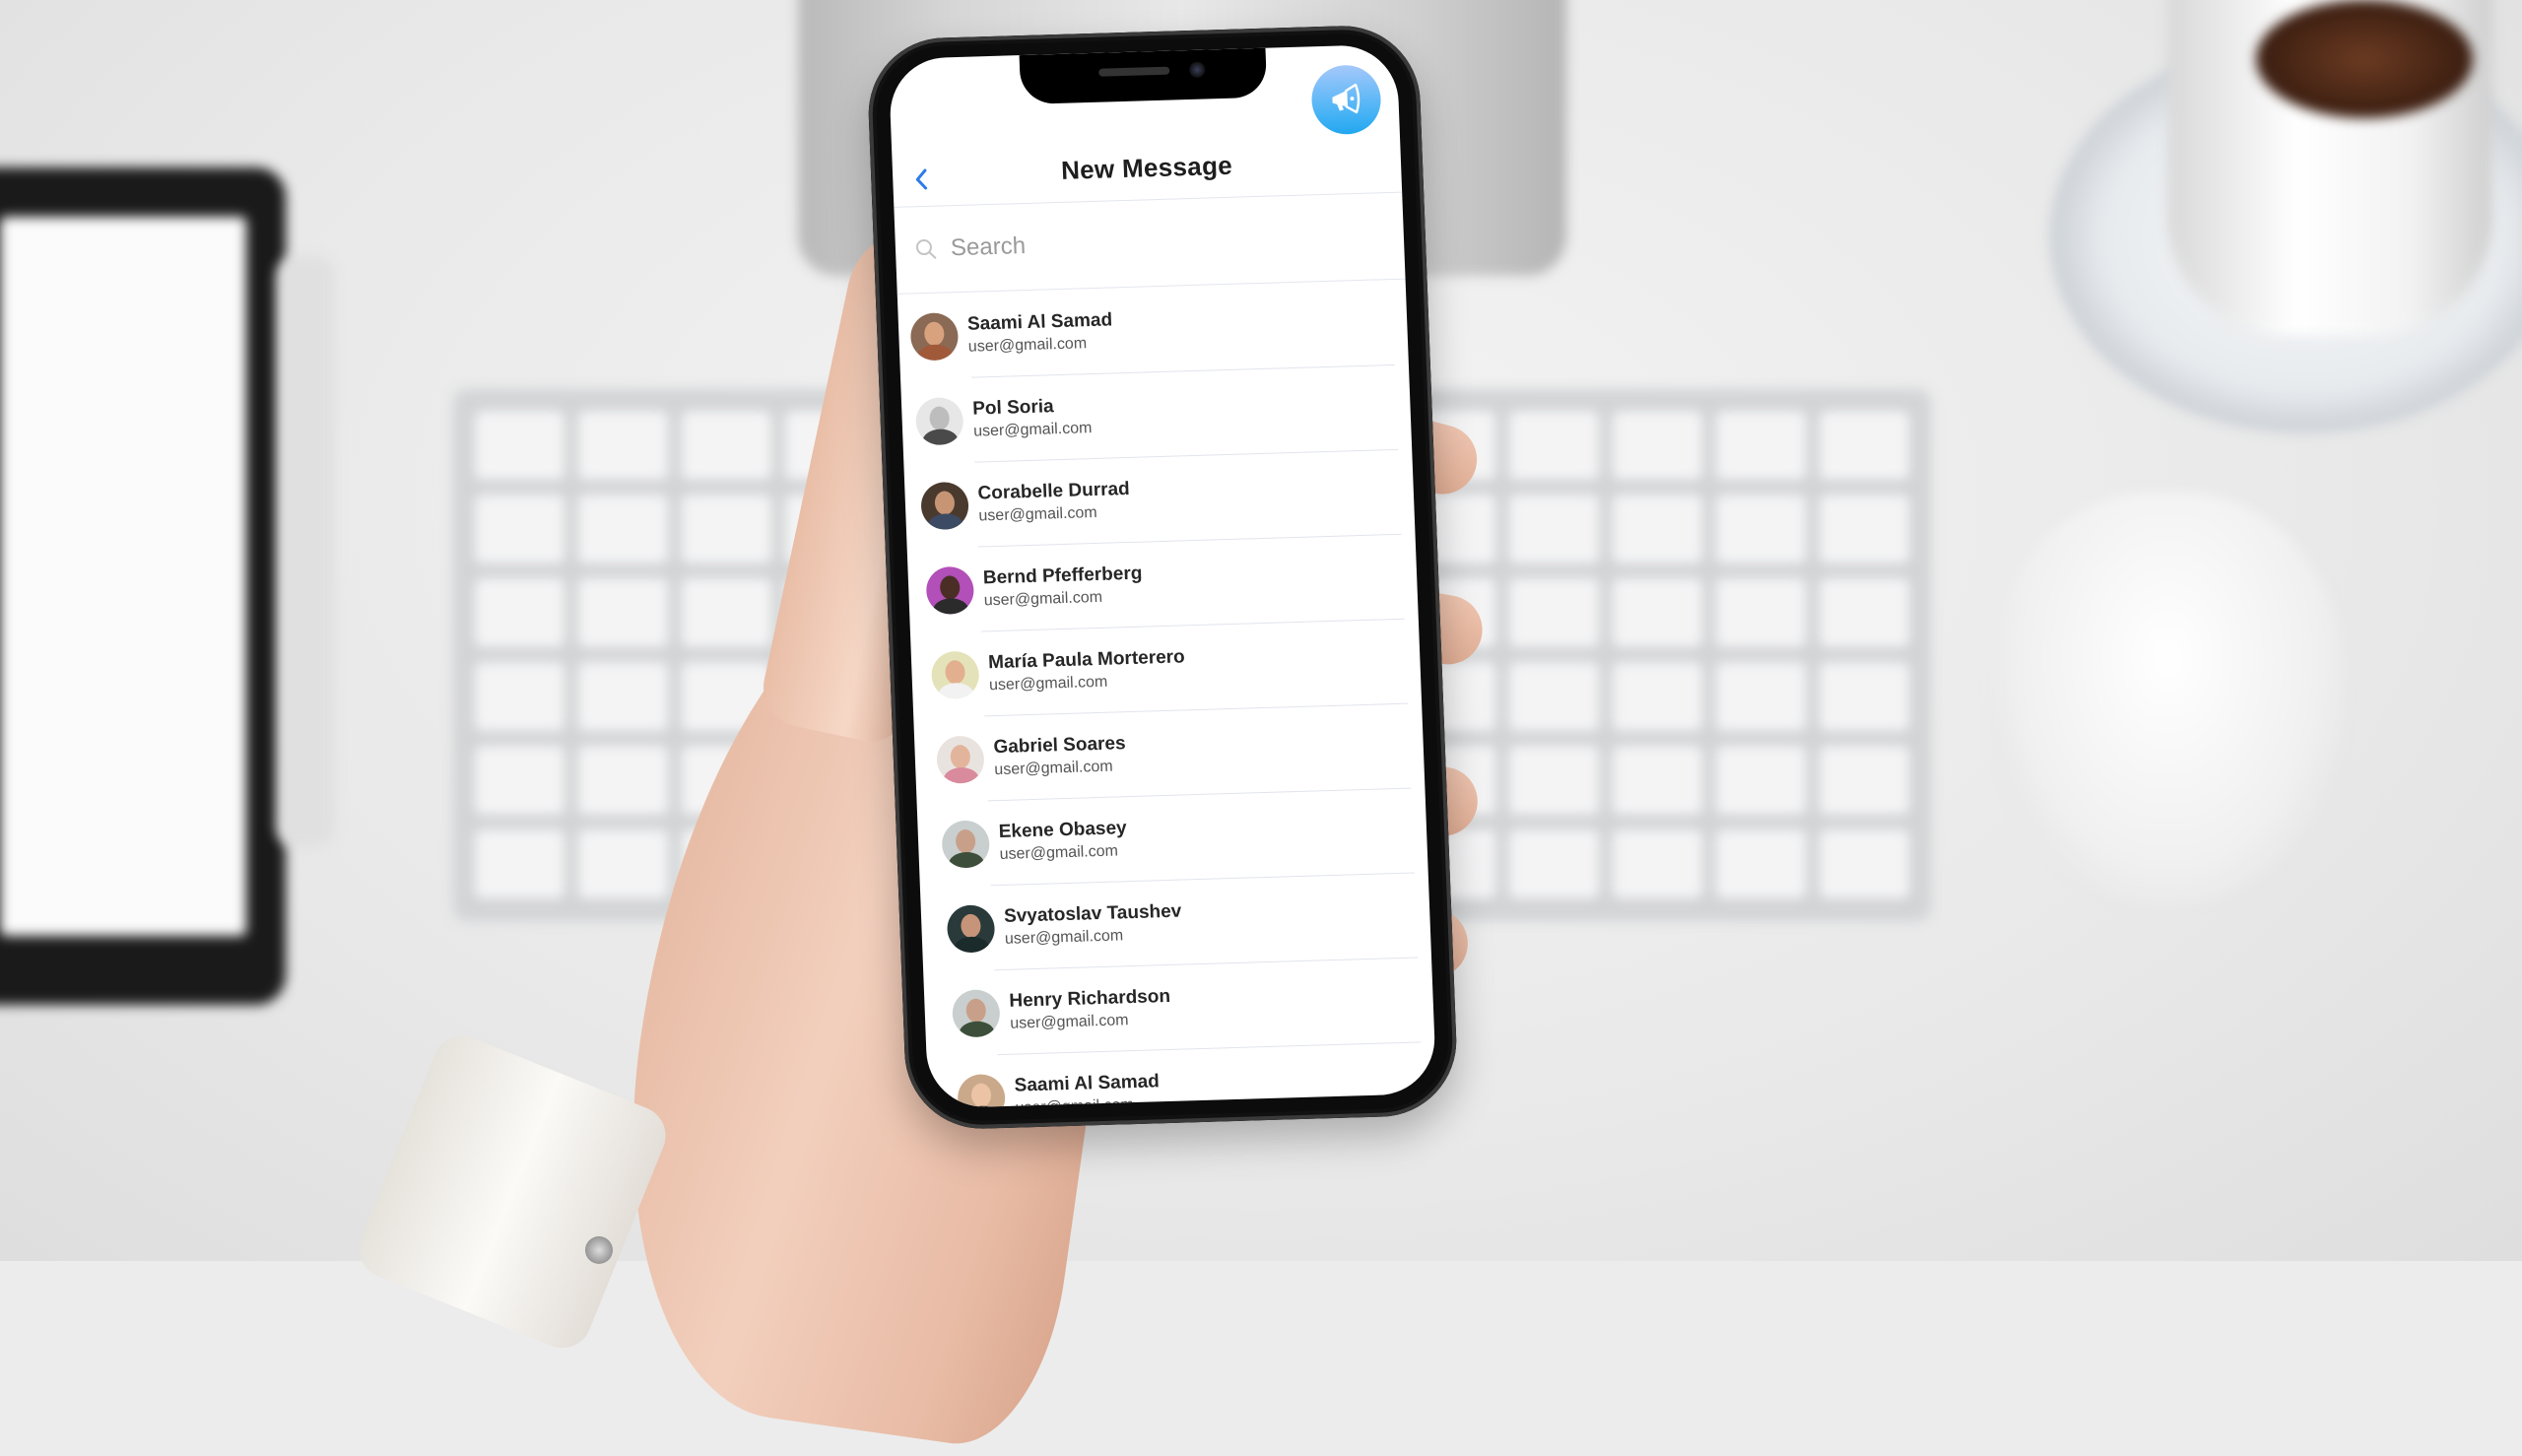 This screenshot has height=1456, width=2522. Describe the element at coordinates (1159, 499) in the screenshot. I see `contact-list-item: Corabelle Durrad user@gmail.com` at that location.